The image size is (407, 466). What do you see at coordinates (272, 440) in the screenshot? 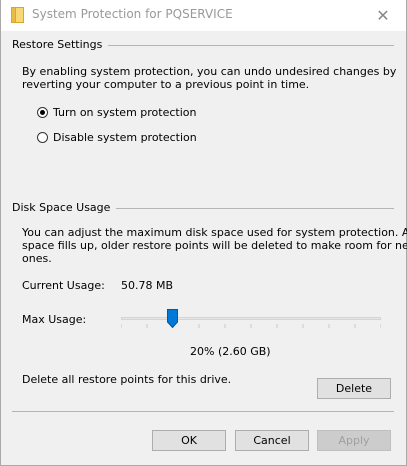
I see `cancel-button: Cancel` at bounding box center [272, 440].